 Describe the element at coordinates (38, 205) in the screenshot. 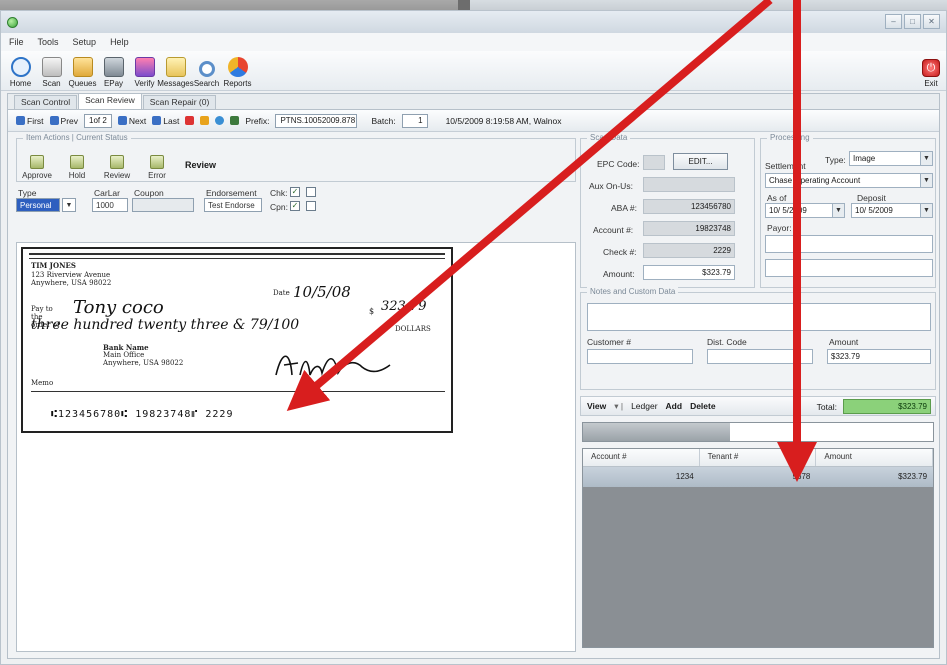

I see `type-select: Personal` at that location.